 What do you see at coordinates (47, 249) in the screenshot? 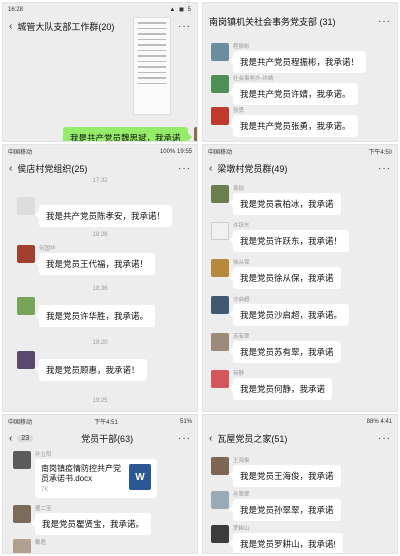
I see `sender-name: 何国华` at bounding box center [47, 249].